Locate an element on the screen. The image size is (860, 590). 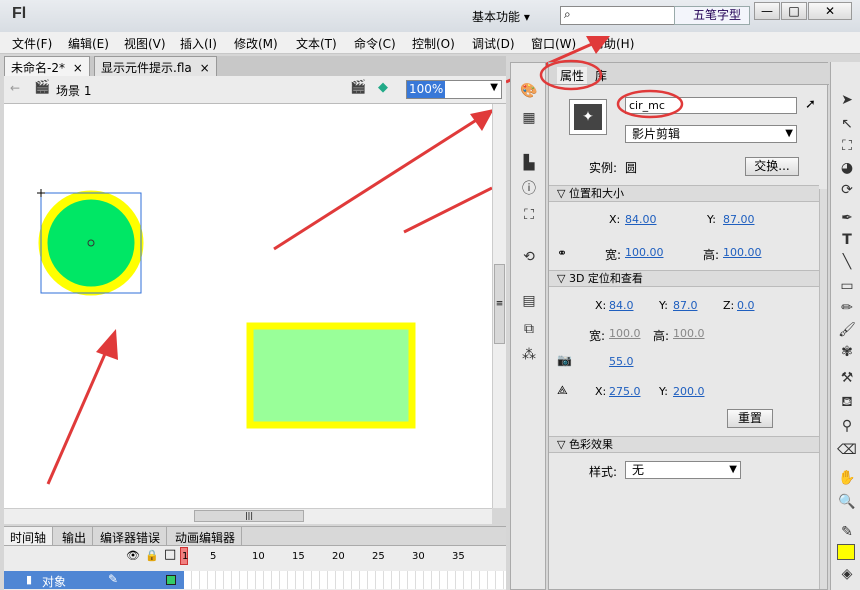
chevron-down-icon: ▼ is located at coordinates (733, 469).